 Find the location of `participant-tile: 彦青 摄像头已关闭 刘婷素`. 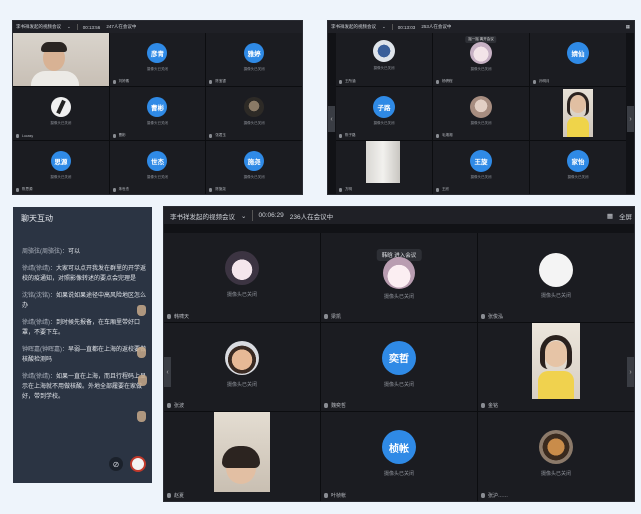

participant-tile: 彦青 摄像头已关闭 刘婷素 is located at coordinates (157, 59).